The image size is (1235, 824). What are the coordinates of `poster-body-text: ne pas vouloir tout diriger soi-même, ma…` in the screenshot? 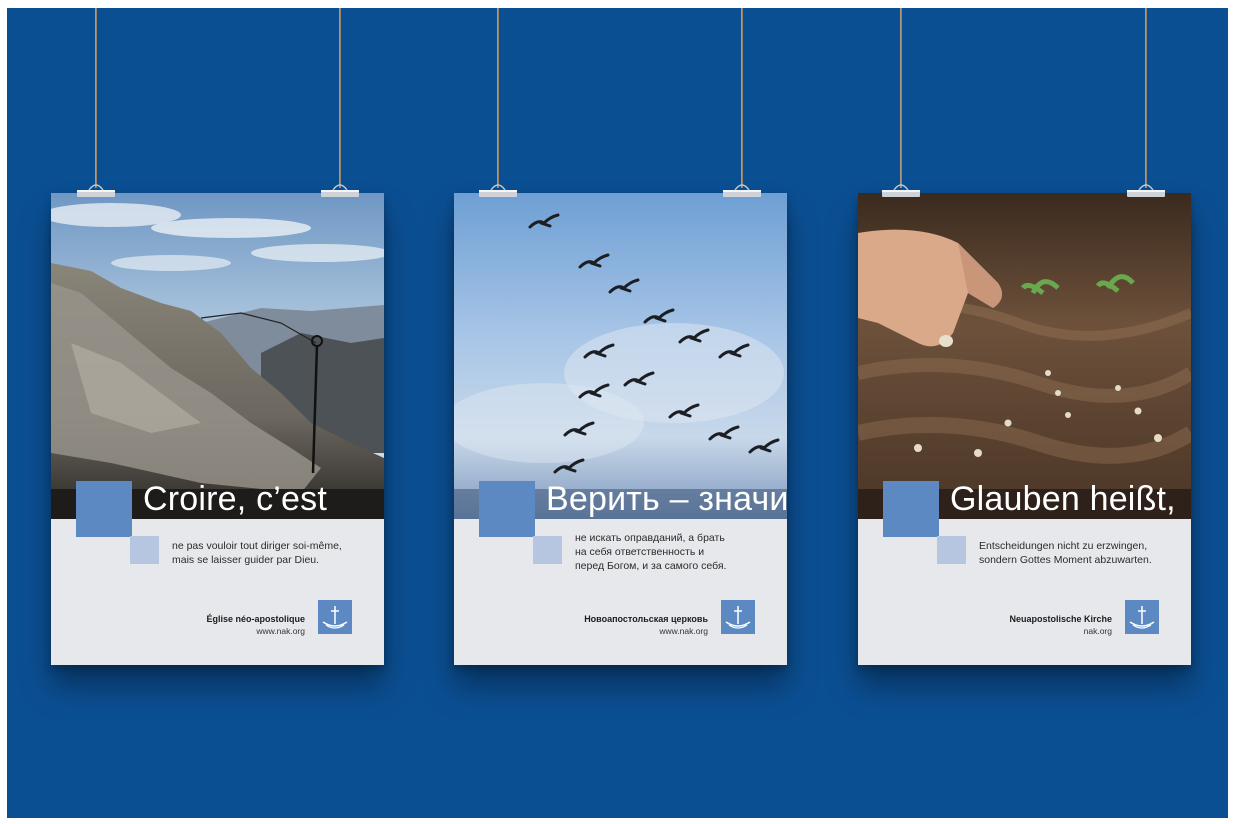 It's located at (257, 553).